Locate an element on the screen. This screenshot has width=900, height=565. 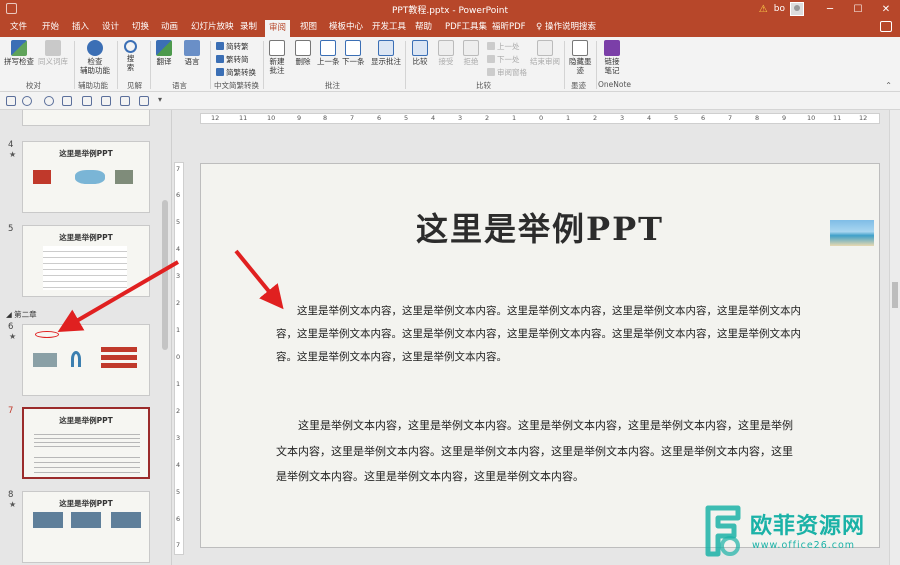
slide-thumbnail-4: 这里是举例PPT is located at coordinates (86, 177).